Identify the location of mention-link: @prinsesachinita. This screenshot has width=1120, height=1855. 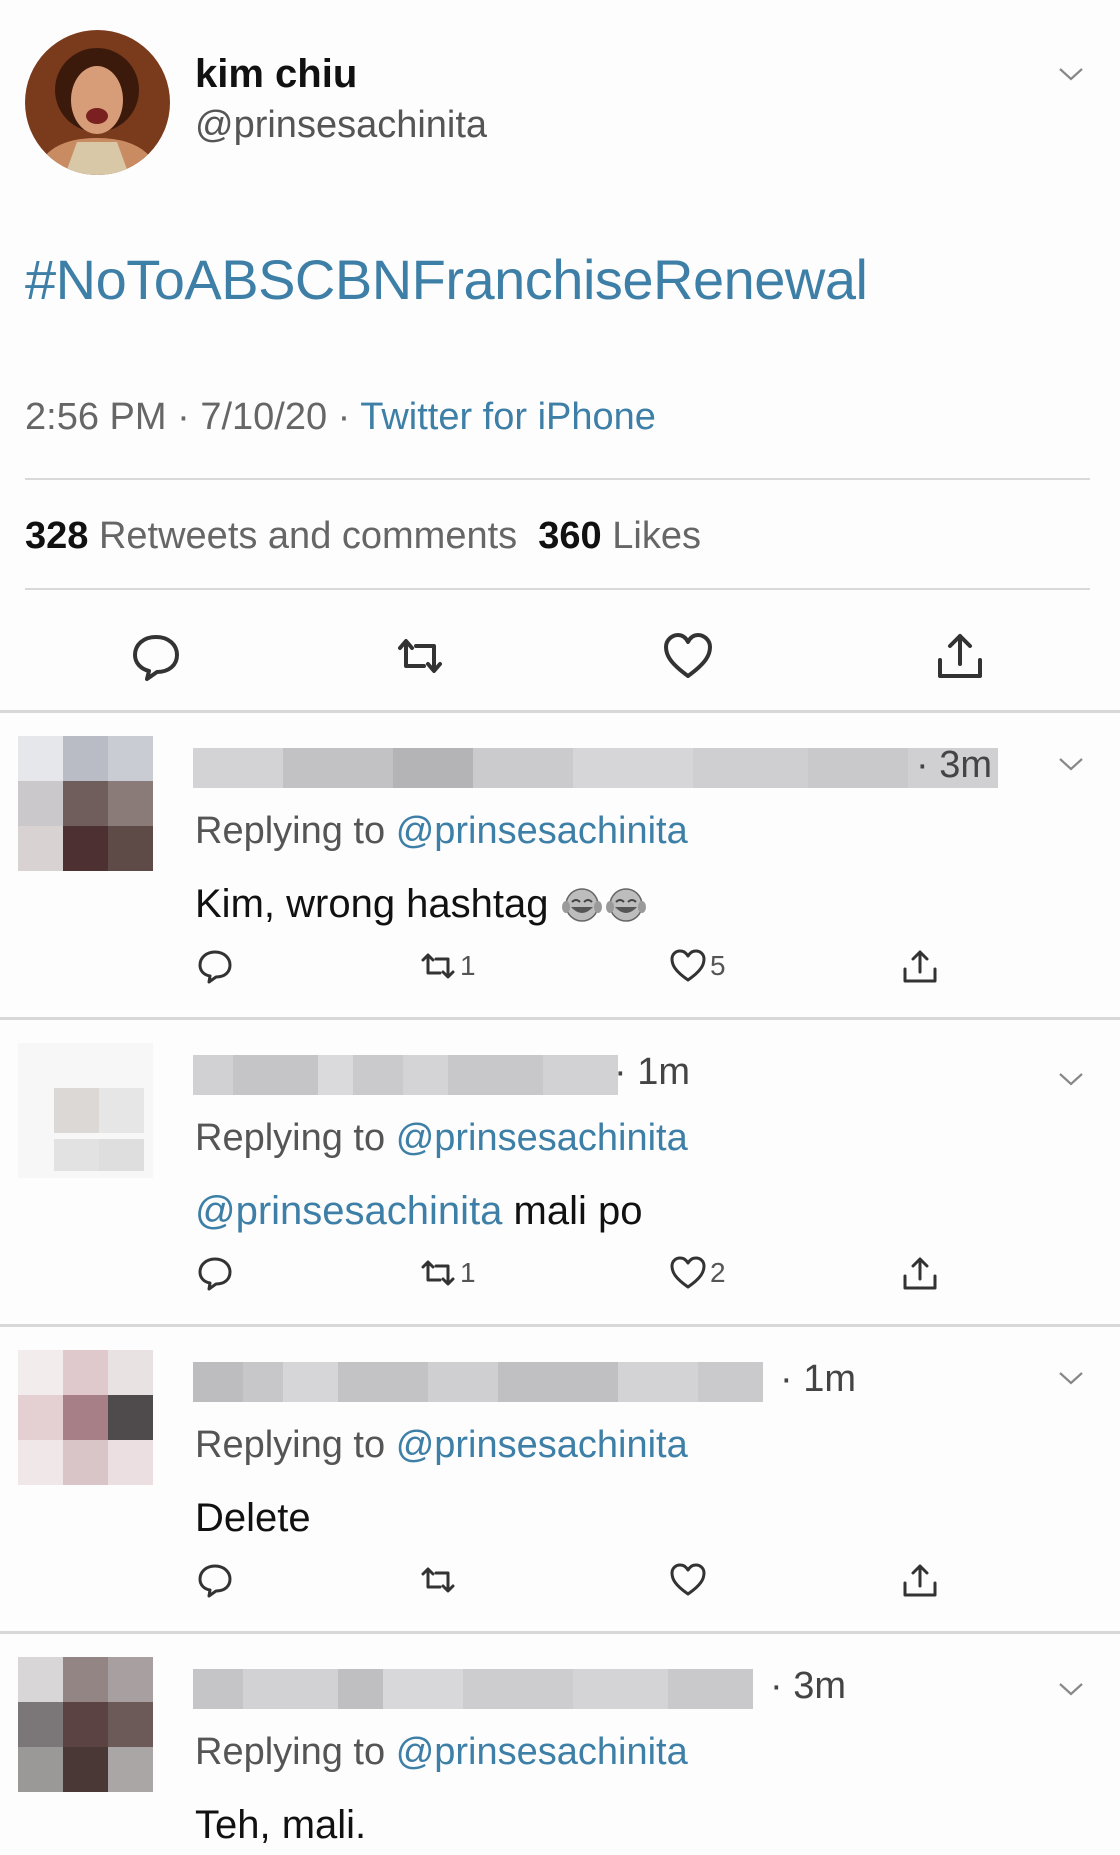
(348, 1211).